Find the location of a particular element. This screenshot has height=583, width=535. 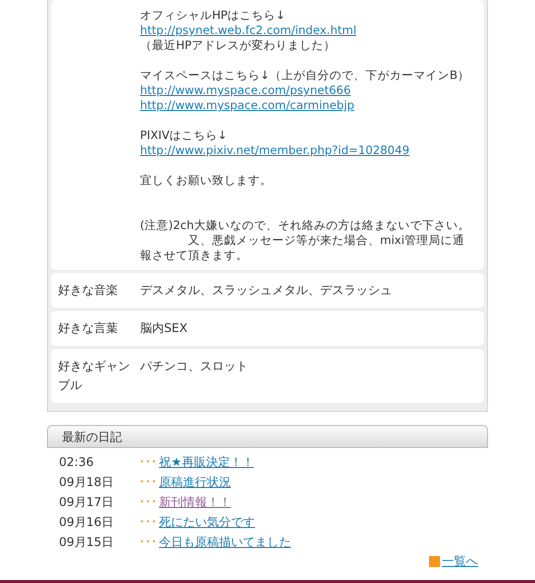

description-text: マイスペースはこちら↓（上が自分ので、下がカーマインB） is located at coordinates (305, 75).